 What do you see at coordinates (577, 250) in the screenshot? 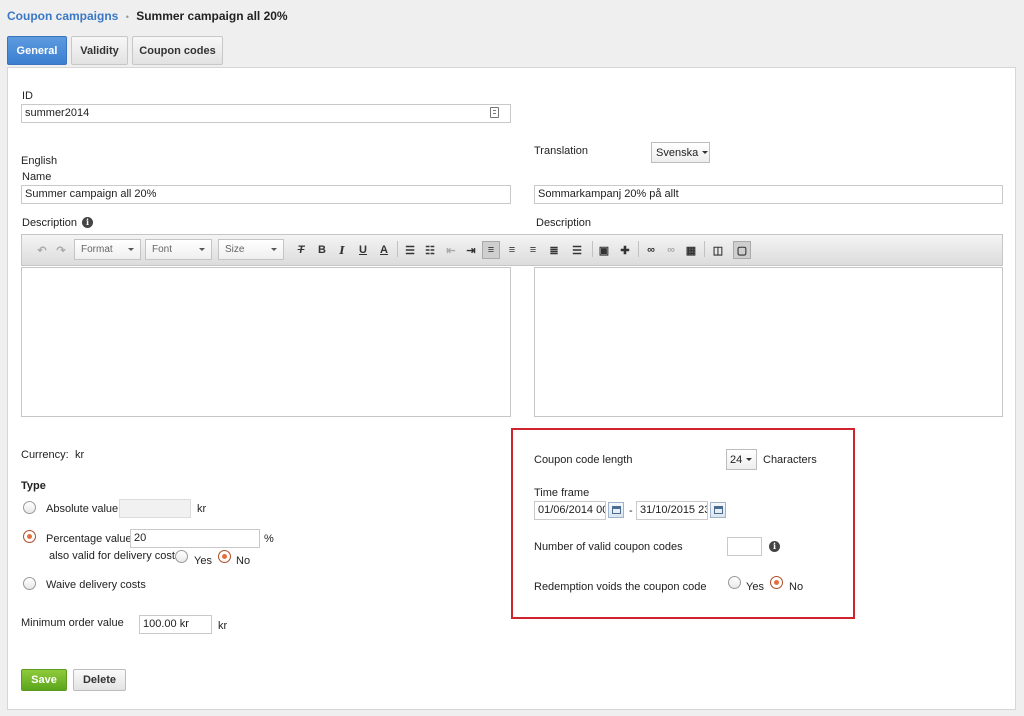
I see `line-height-icon: ☰` at bounding box center [577, 250].